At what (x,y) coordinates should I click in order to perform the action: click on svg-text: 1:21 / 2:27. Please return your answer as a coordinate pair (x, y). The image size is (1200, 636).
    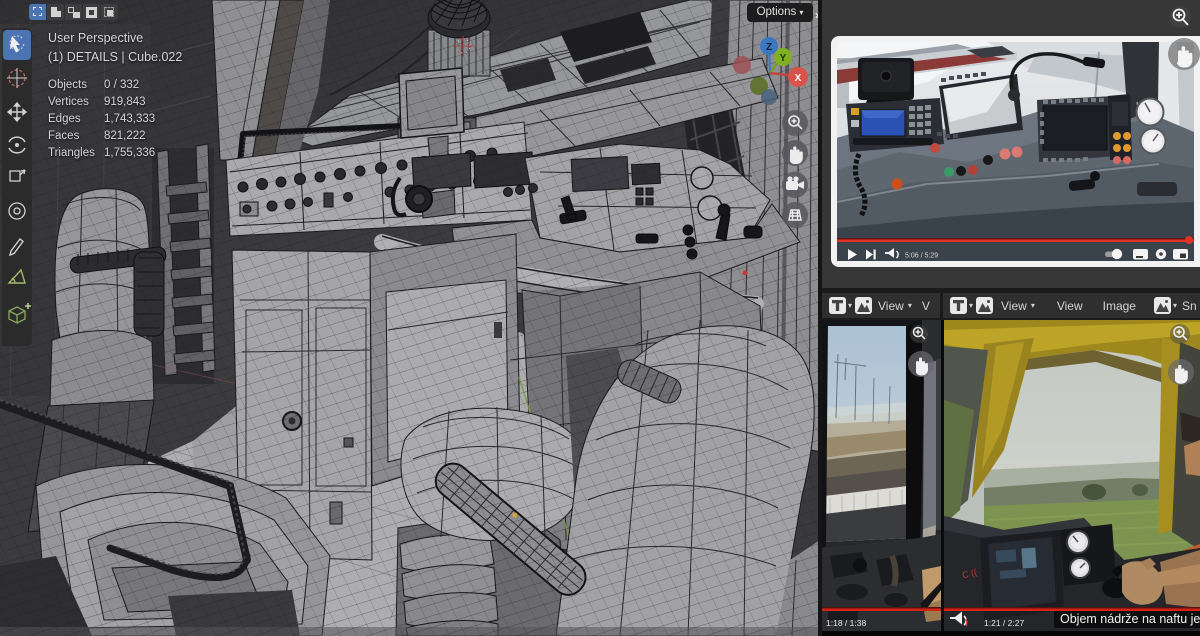
    Looking at the image, I should click on (1004, 623).